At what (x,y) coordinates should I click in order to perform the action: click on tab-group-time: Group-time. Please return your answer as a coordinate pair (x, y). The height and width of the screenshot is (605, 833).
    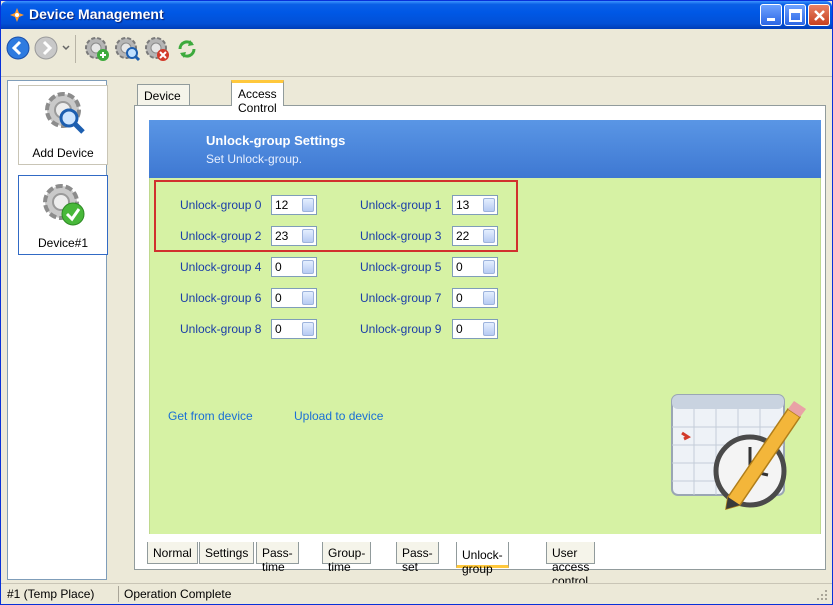
    Looking at the image, I should click on (347, 558).